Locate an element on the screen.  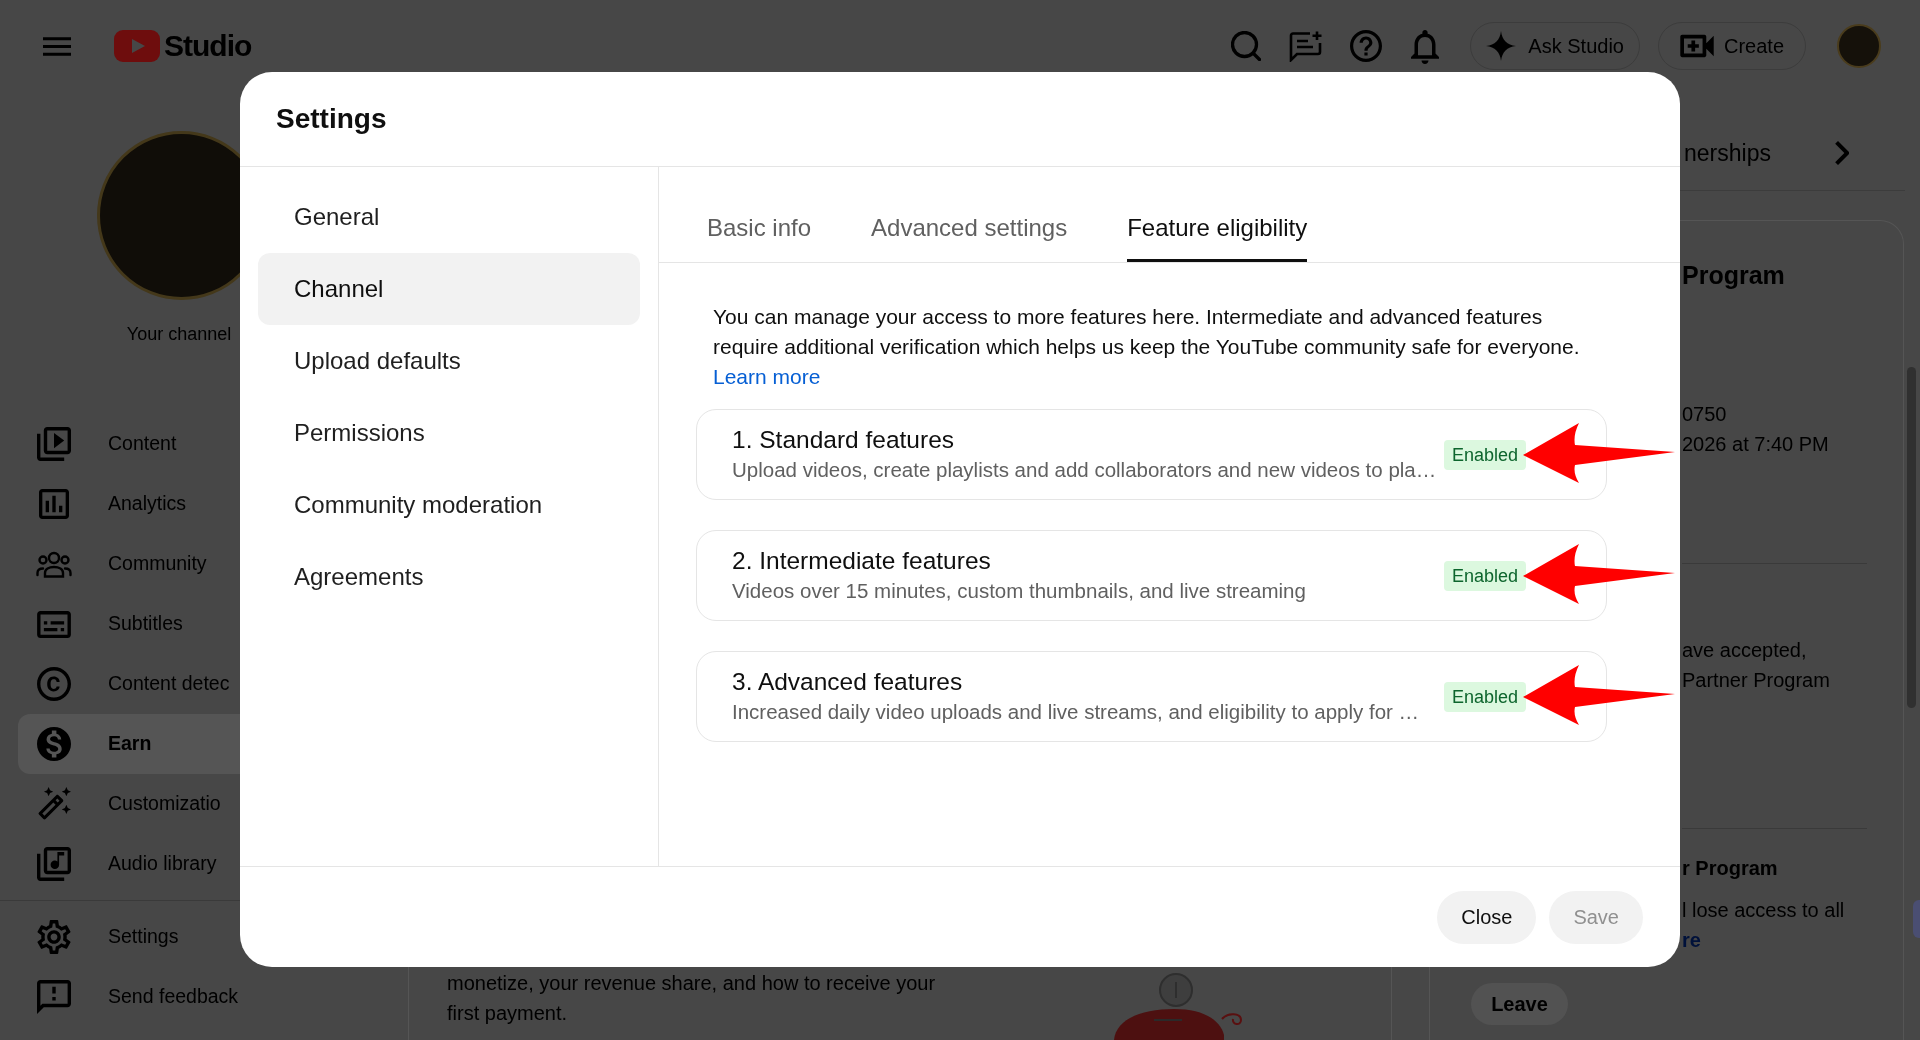
leave-title: r Program is located at coordinates (1730, 868).